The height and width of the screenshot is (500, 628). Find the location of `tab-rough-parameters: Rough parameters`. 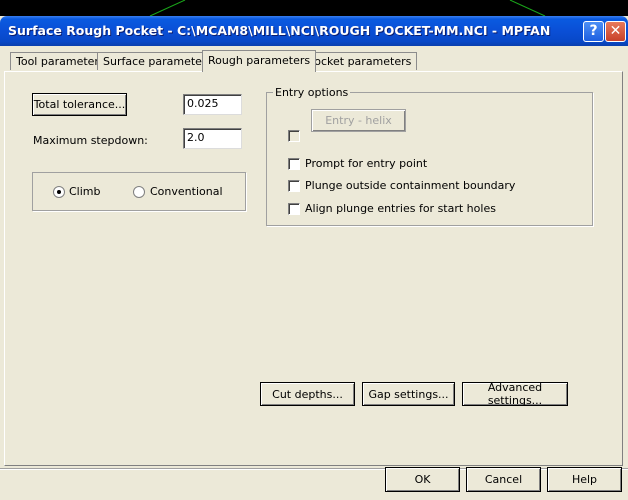

tab-rough-parameters: Rough parameters is located at coordinates (259, 61).